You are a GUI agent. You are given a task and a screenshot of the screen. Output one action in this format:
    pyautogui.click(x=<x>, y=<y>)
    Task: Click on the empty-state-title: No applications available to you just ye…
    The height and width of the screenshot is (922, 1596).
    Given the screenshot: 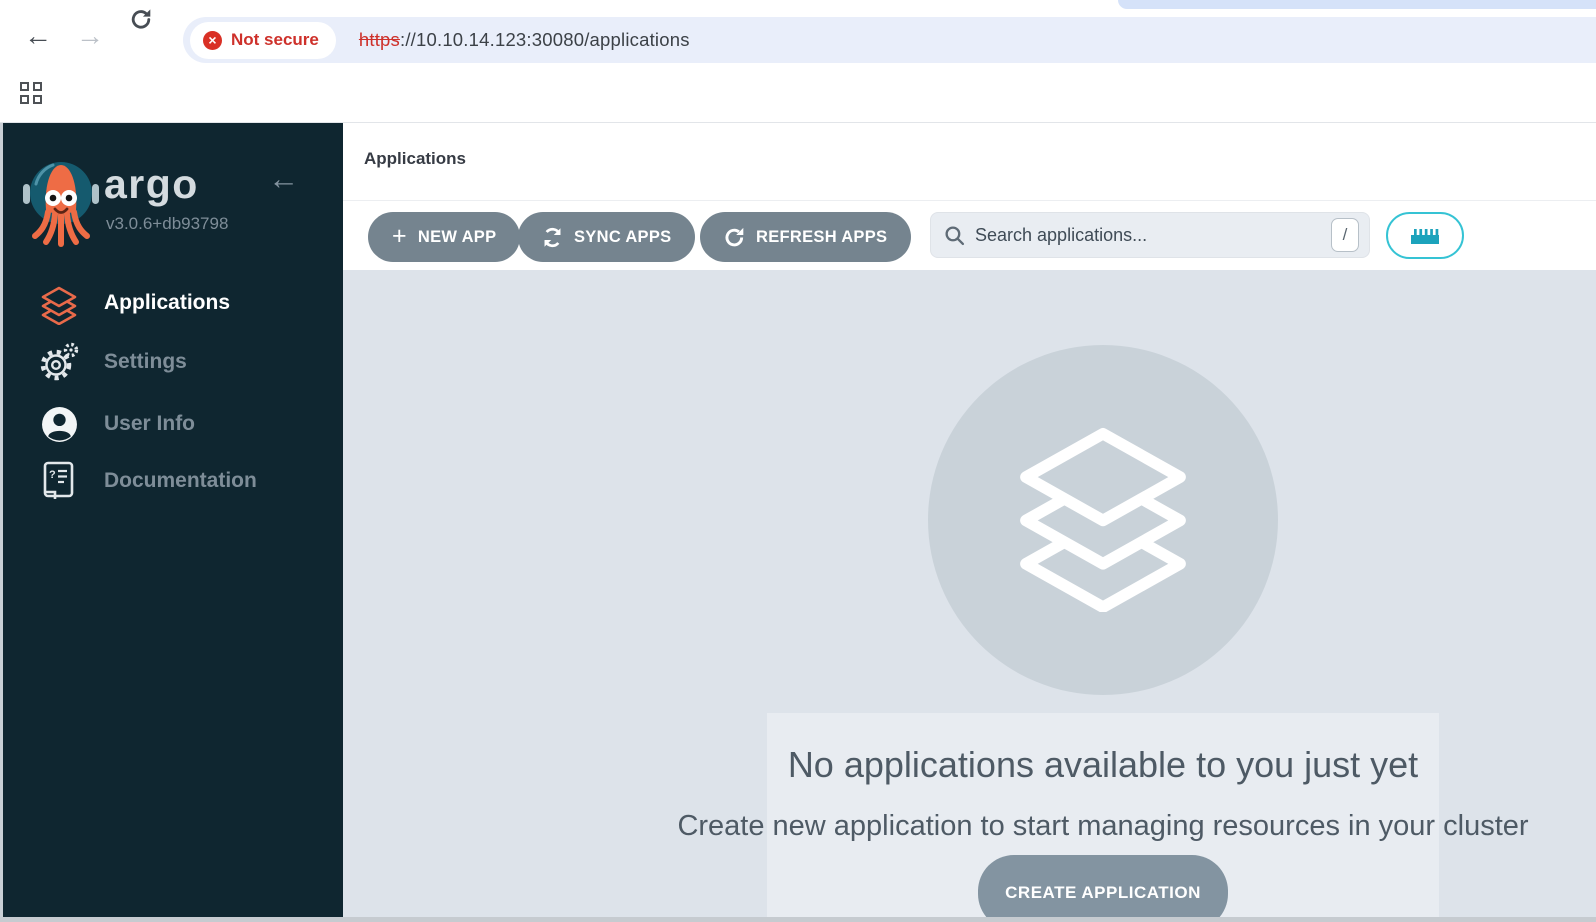 What is the action you would take?
    pyautogui.click(x=1103, y=764)
    